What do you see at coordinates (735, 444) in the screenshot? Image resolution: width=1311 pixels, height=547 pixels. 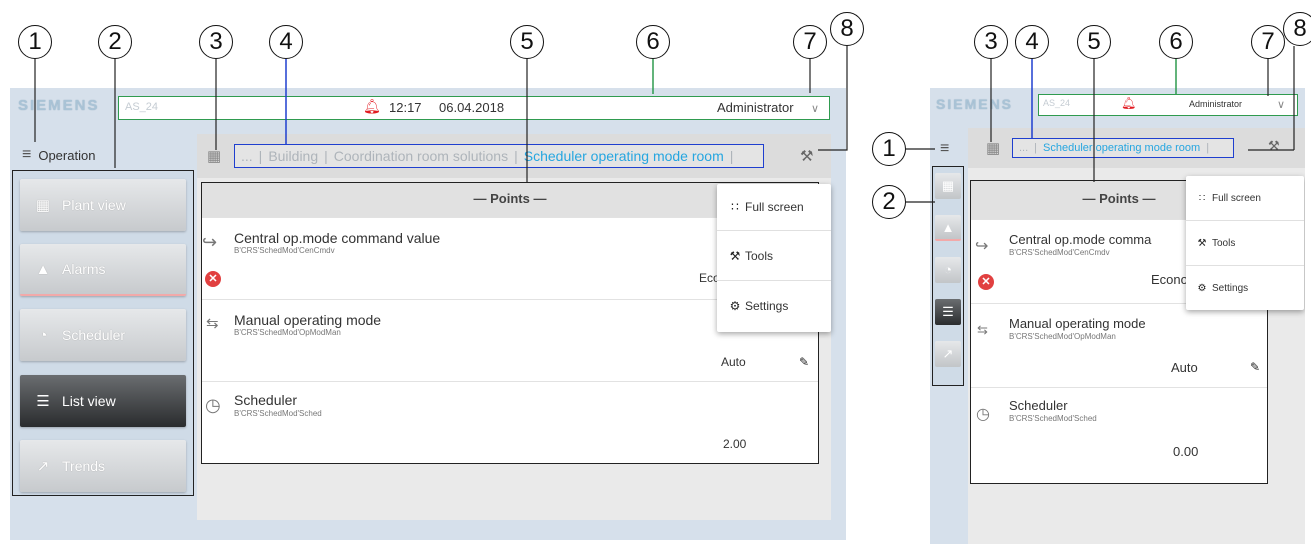 I see `point-value: 2.00` at bounding box center [735, 444].